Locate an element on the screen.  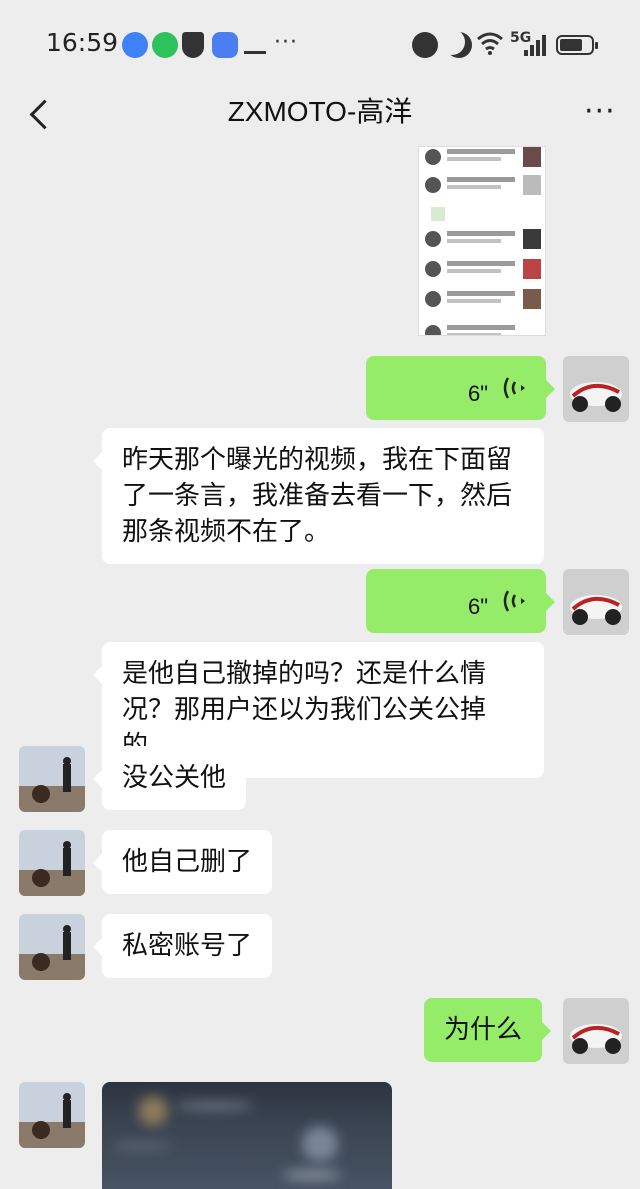
status-time: 16:59 is located at coordinates (82, 42).